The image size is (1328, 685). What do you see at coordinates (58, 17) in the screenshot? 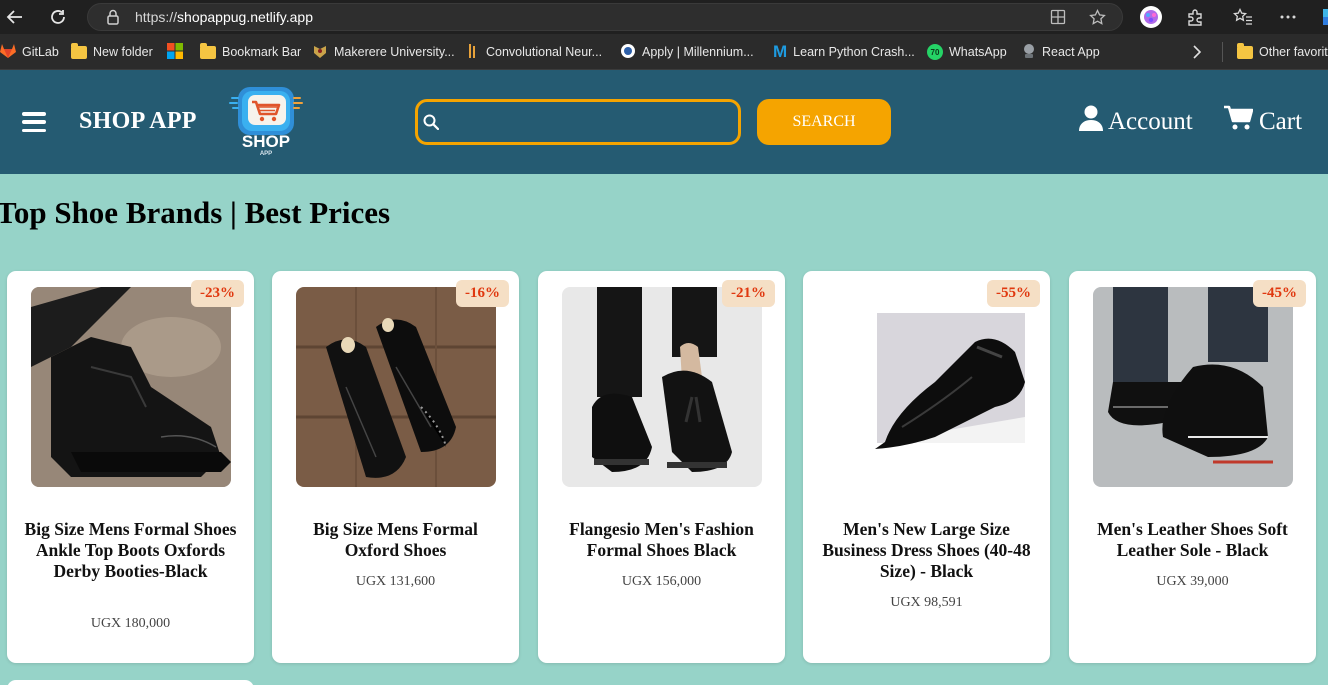
I see `refresh-icon` at bounding box center [58, 17].